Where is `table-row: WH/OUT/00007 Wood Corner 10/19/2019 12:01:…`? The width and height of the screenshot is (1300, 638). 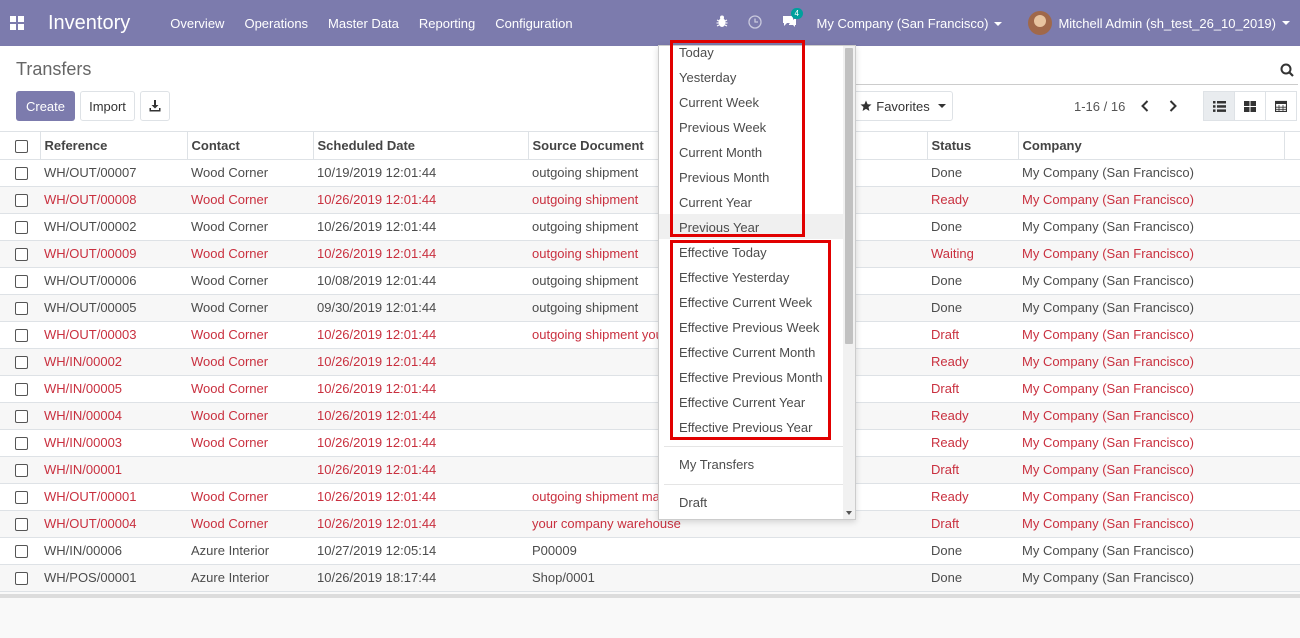
table-row: WH/OUT/00007 Wood Corner 10/19/2019 12:01:… is located at coordinates (650, 173).